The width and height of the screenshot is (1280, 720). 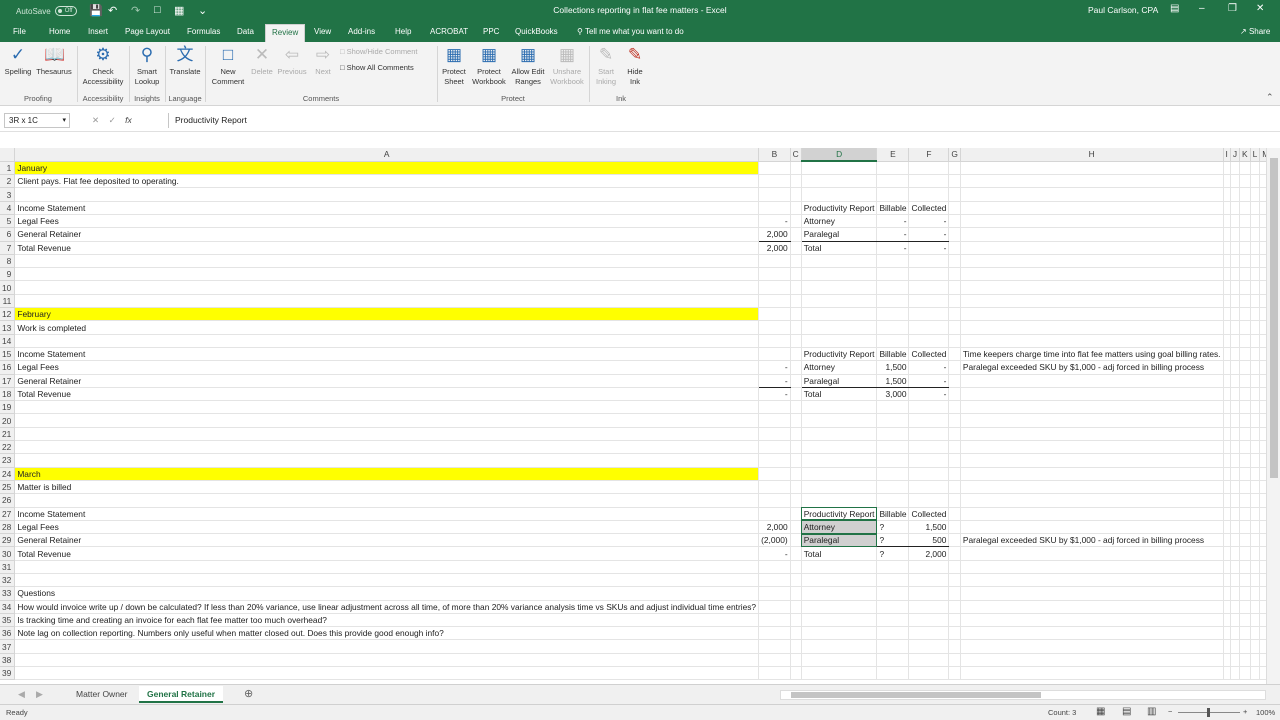 I want to click on cell-K1, so click(x=1245, y=168).